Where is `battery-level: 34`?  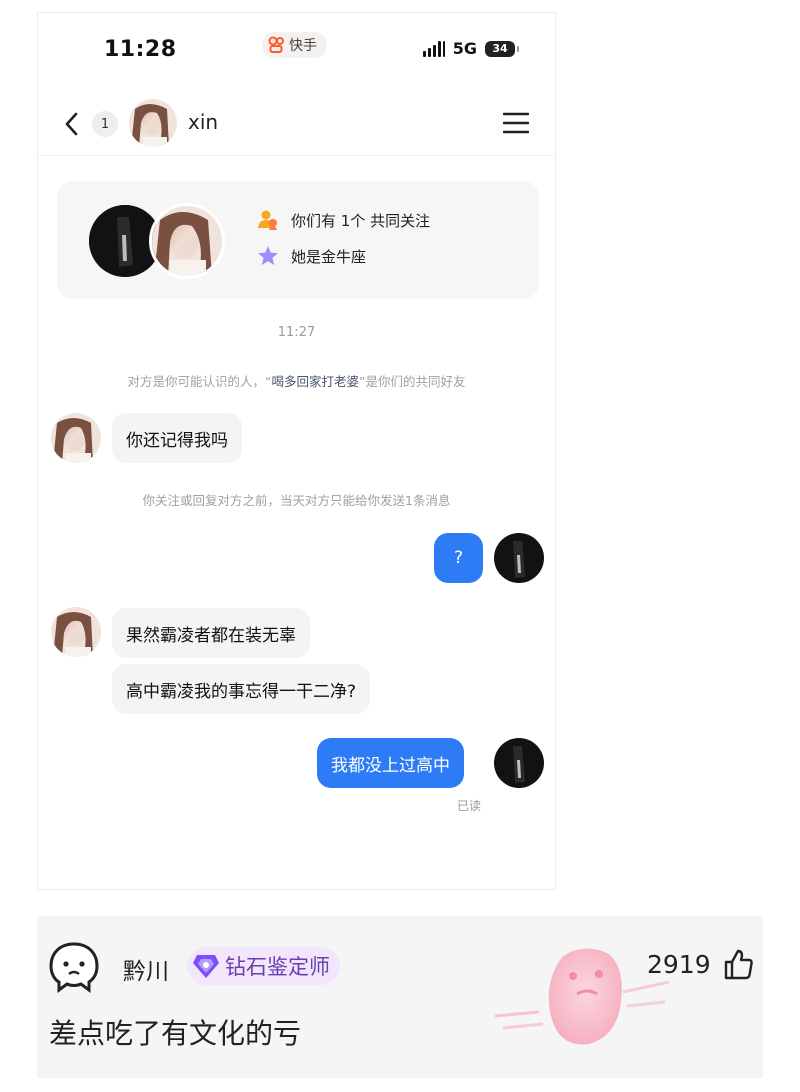 battery-level: 34 is located at coordinates (500, 48).